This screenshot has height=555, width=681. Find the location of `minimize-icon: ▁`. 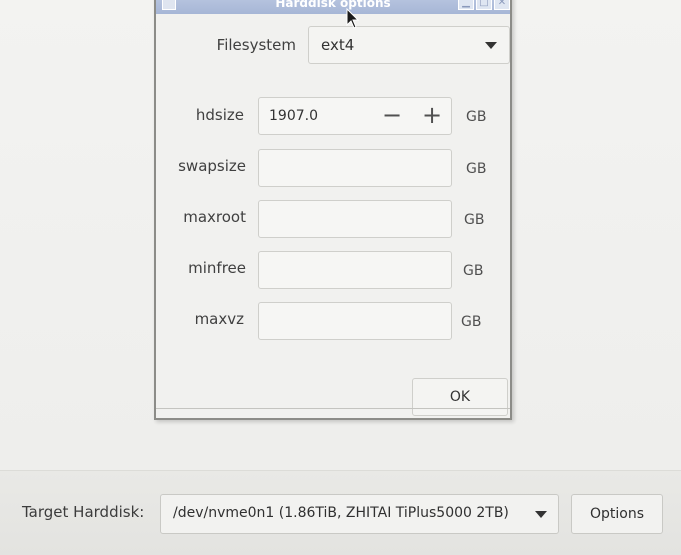

minimize-icon: ▁ is located at coordinates (466, 5).